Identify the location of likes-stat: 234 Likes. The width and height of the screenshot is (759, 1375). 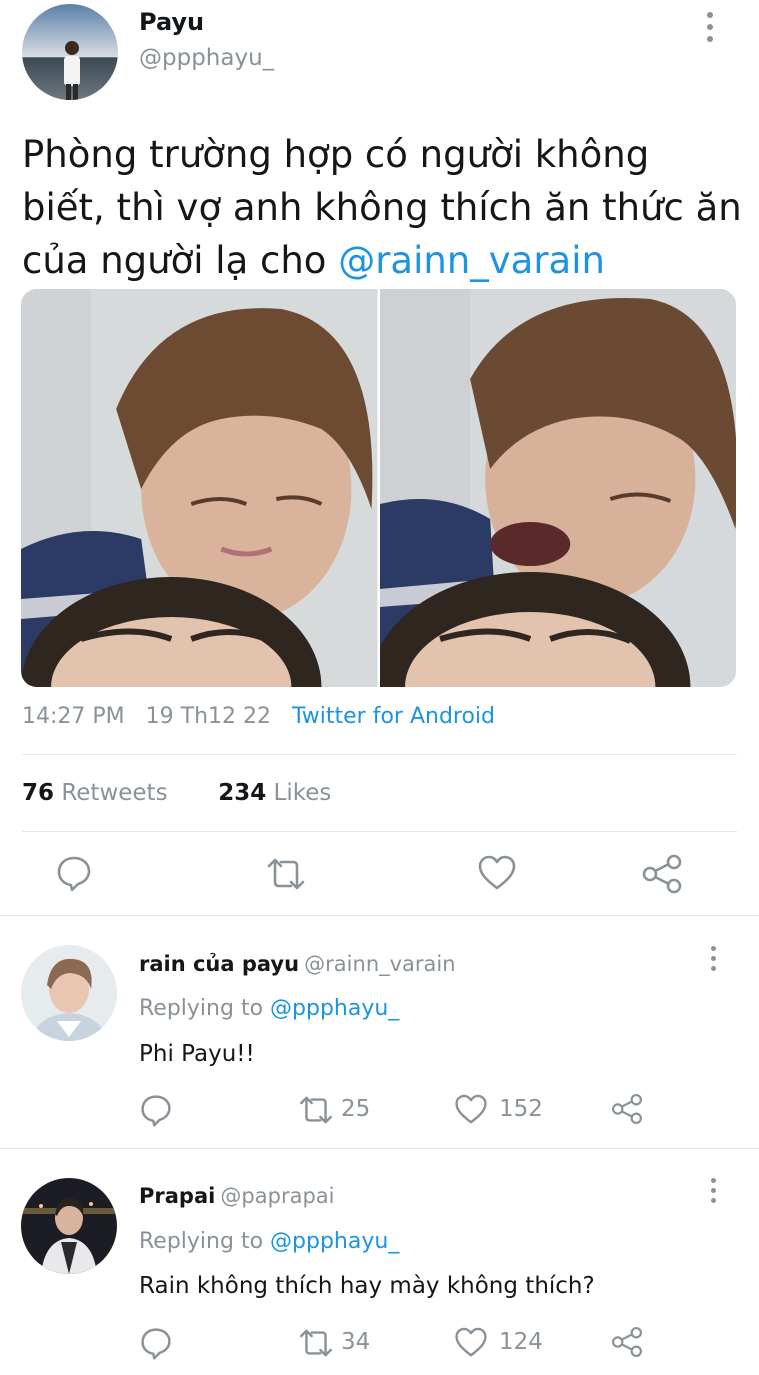
(274, 793).